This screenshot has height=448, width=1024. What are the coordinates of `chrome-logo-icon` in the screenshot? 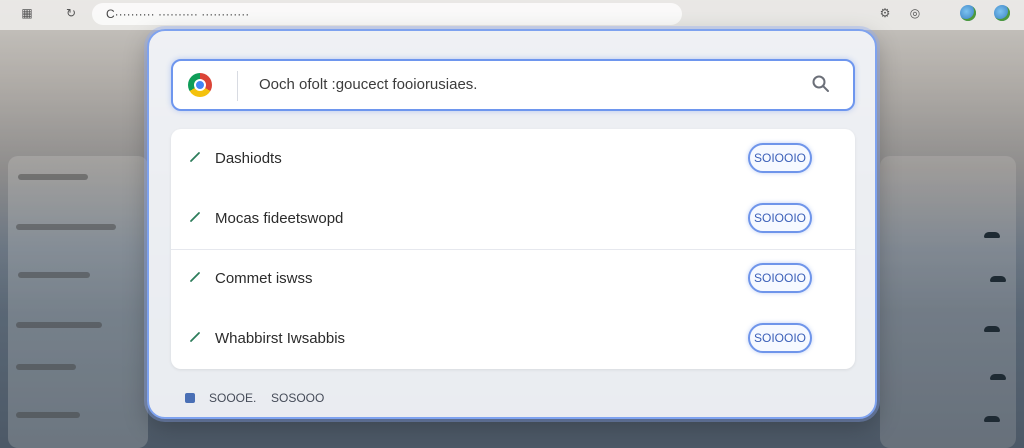 It's located at (200, 85).